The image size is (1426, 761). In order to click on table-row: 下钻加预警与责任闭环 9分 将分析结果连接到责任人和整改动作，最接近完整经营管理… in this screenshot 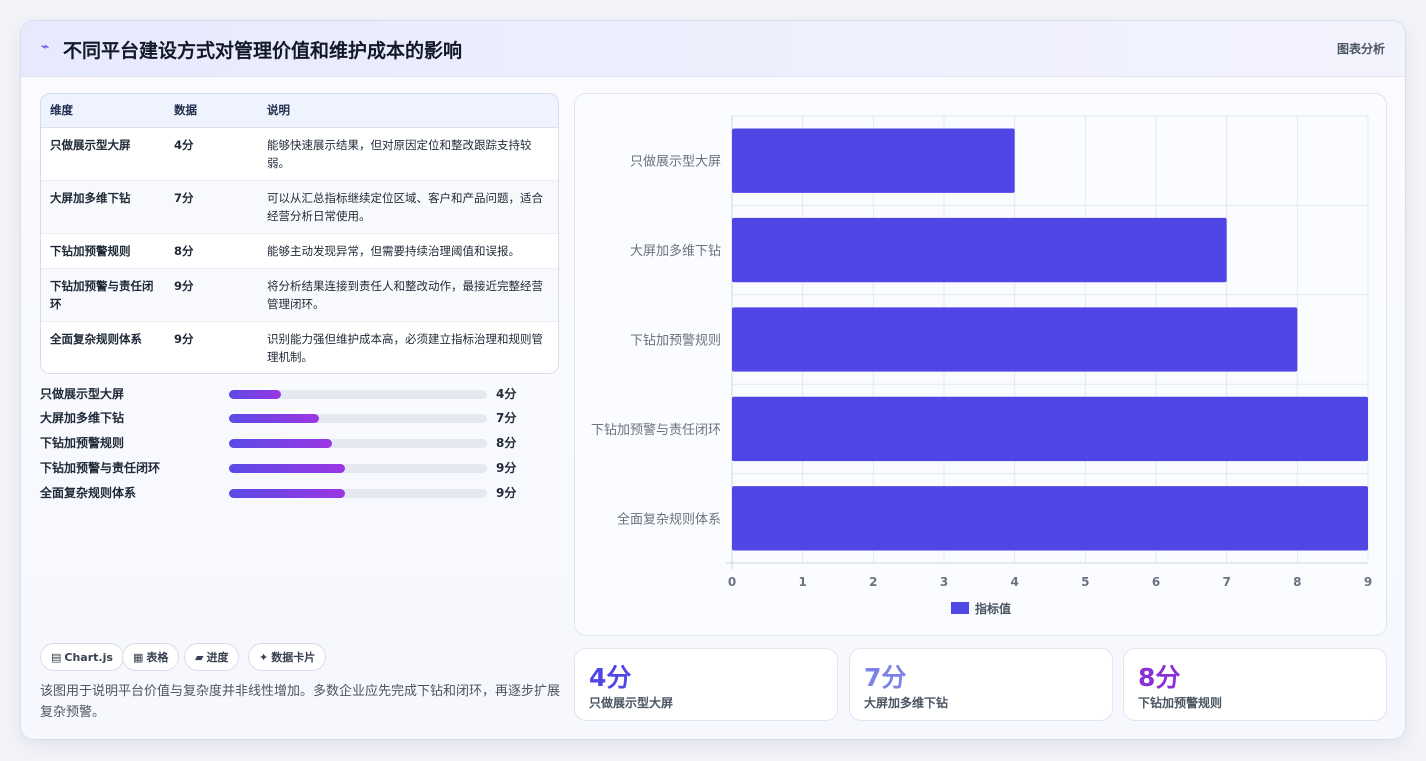, I will do `click(299, 294)`.